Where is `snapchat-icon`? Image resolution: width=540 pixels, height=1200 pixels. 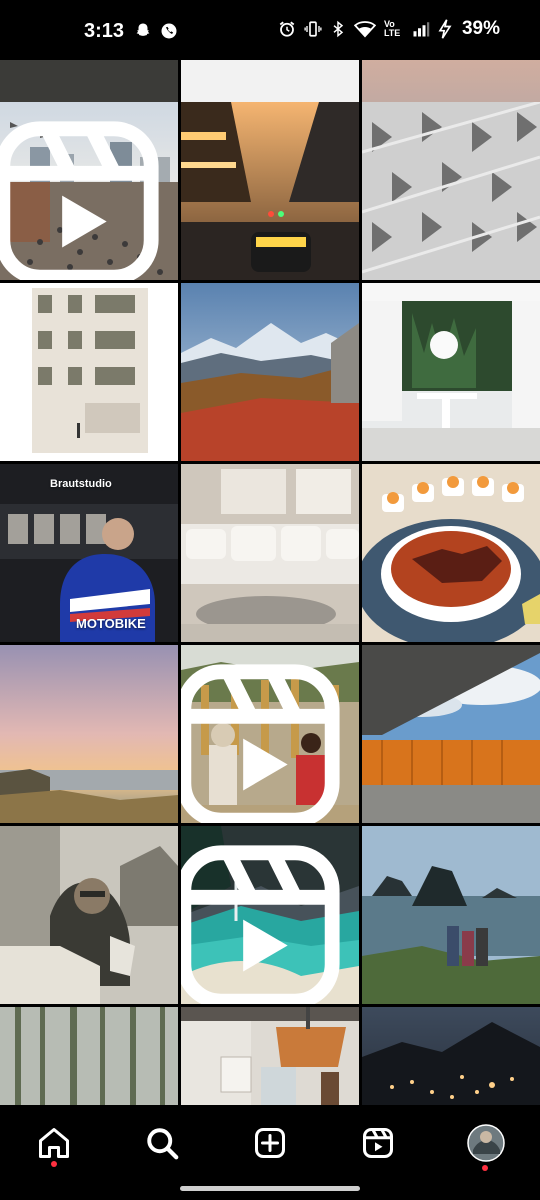
snapchat-icon is located at coordinates (143, 29).